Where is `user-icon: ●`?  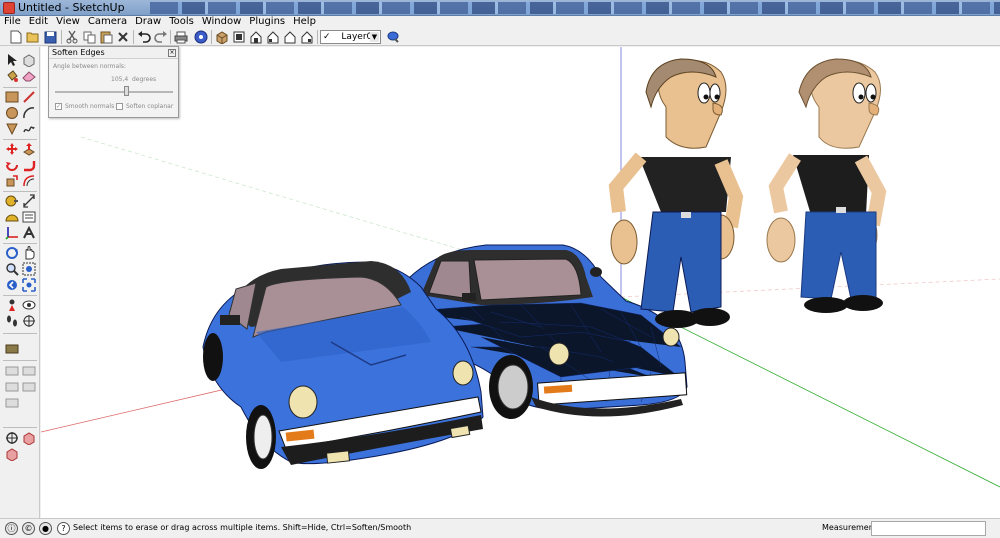 user-icon: ● is located at coordinates (45, 528).